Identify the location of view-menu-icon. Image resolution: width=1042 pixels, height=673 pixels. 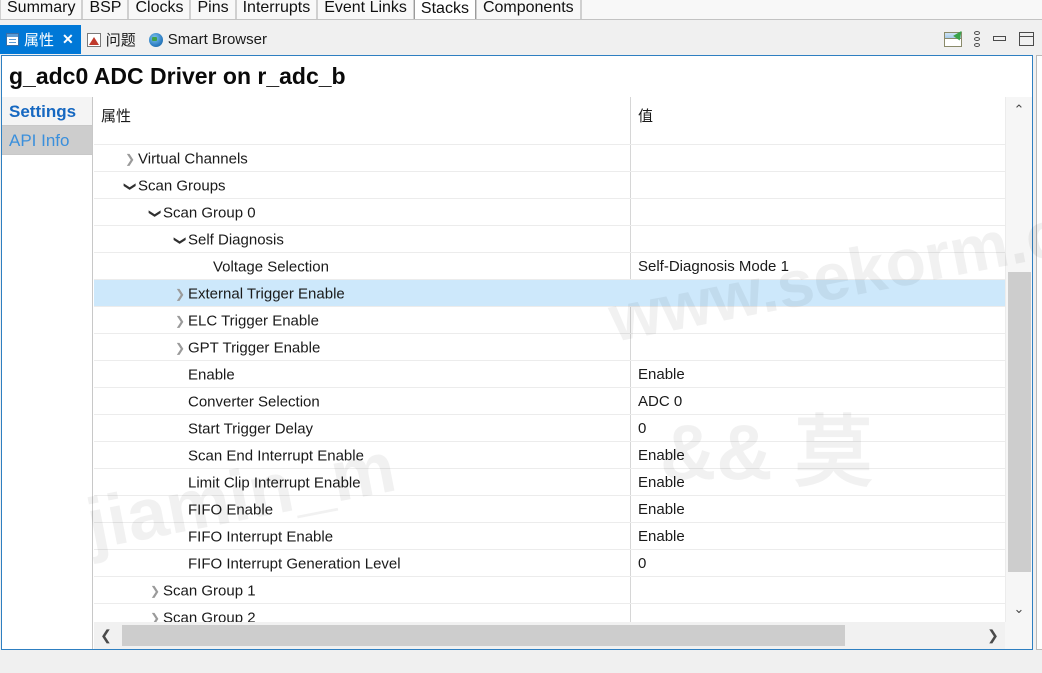
(977, 39).